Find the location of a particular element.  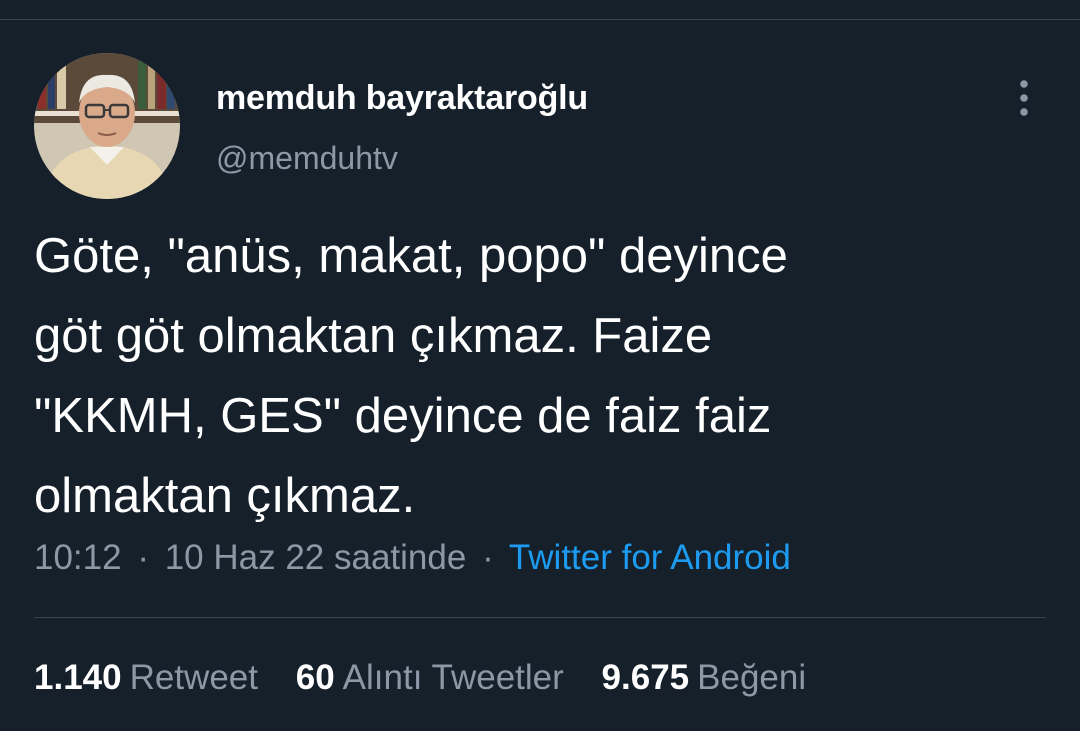

top-divider is located at coordinates (540, 19).